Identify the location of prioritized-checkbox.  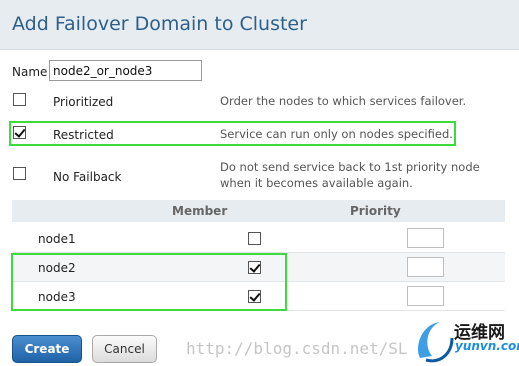
(19, 99).